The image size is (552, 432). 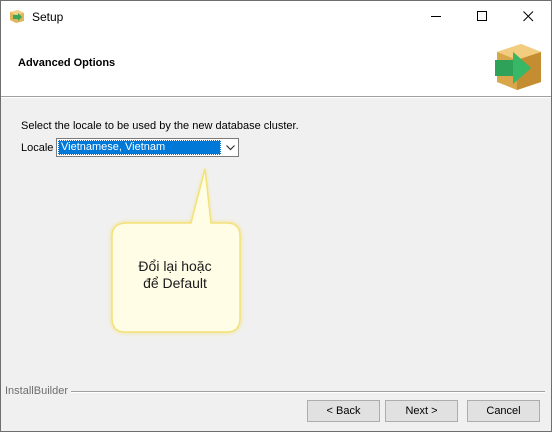 I want to click on locale-selected-value: Vietnamese, Vietnam, so click(x=139, y=147).